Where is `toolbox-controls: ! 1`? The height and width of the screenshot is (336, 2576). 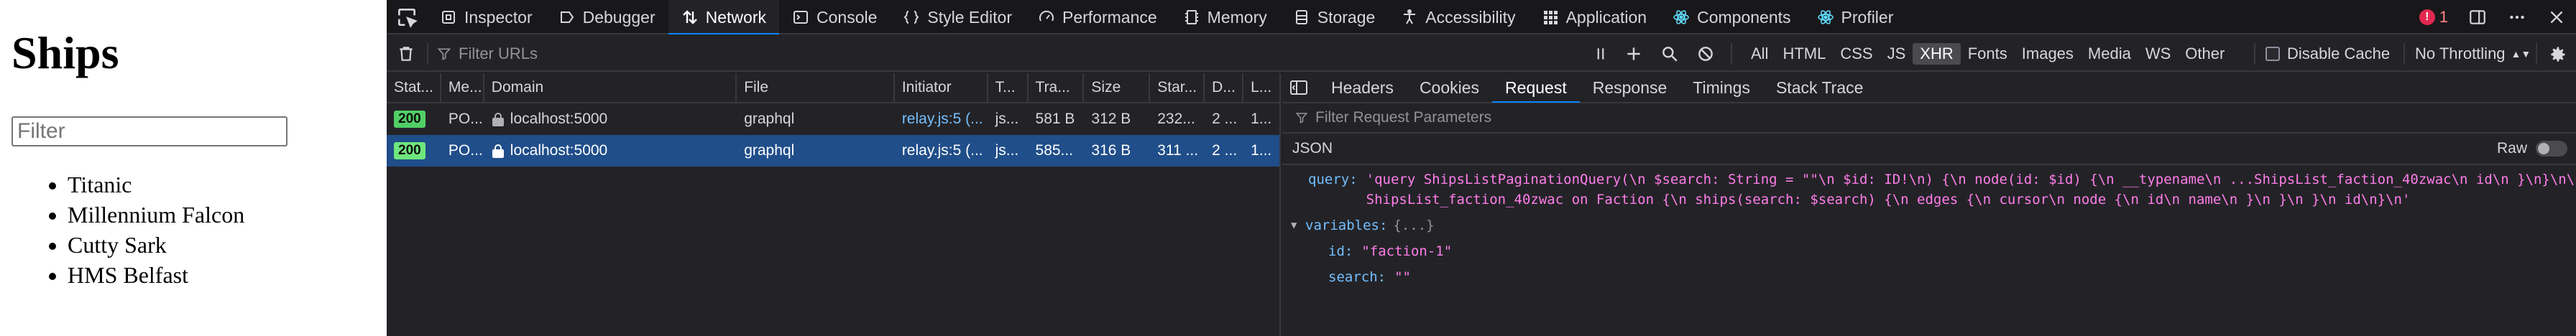
toolbox-controls: ! 1 is located at coordinates (2492, 17).